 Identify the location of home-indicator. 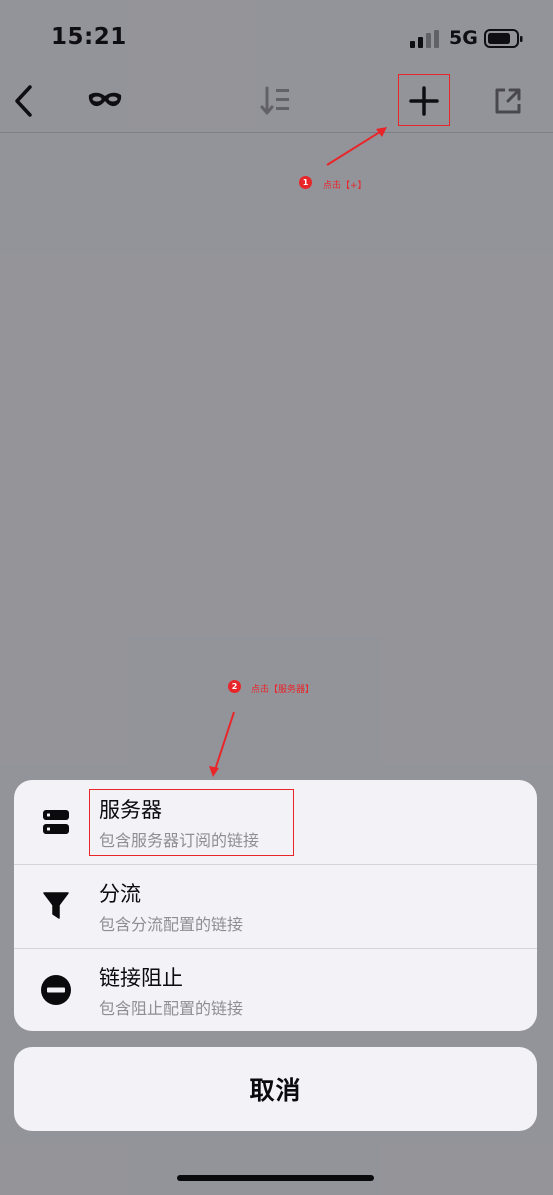
(275, 1178).